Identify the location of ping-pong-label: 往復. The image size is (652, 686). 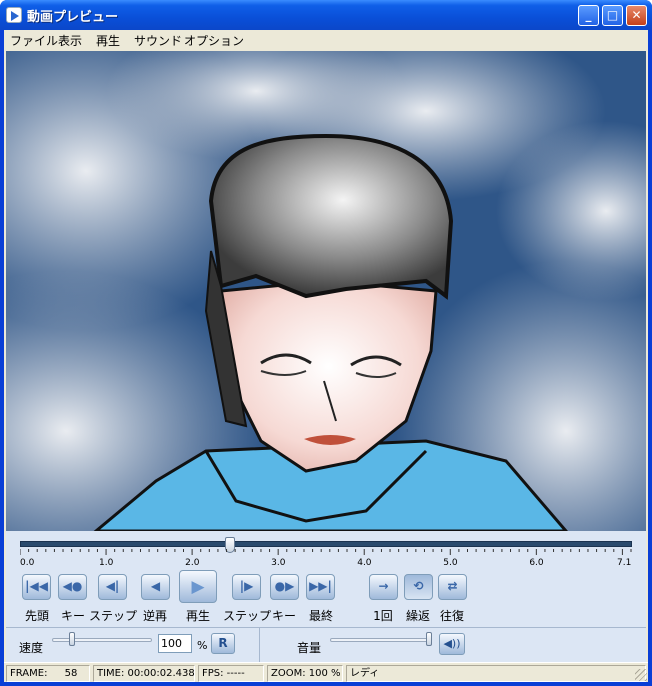
(451, 616).